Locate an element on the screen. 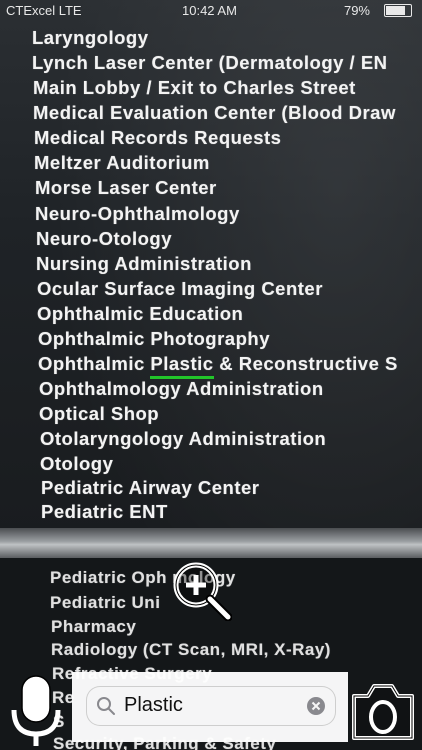 This screenshot has height=750, width=422. directory-line: Ocular Surface Imaging Center is located at coordinates (180, 288).